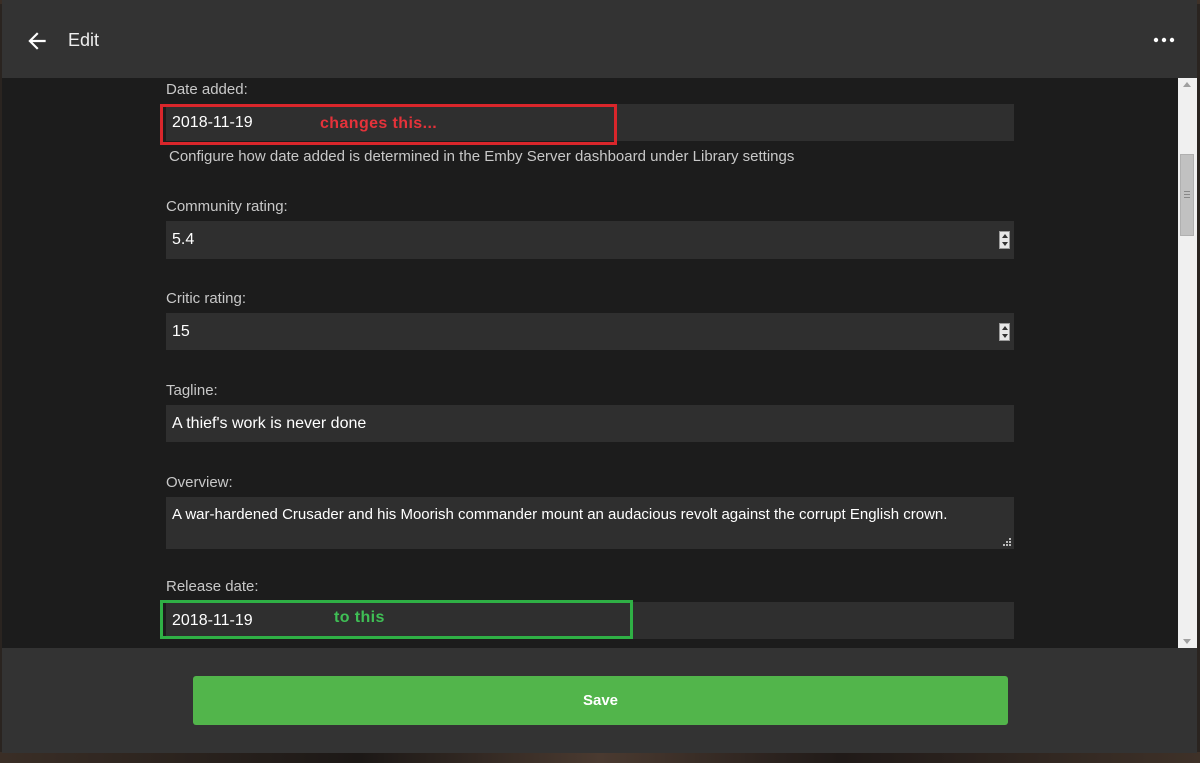 The width and height of the screenshot is (1200, 763). I want to click on overview-label: Overview:, so click(199, 482).